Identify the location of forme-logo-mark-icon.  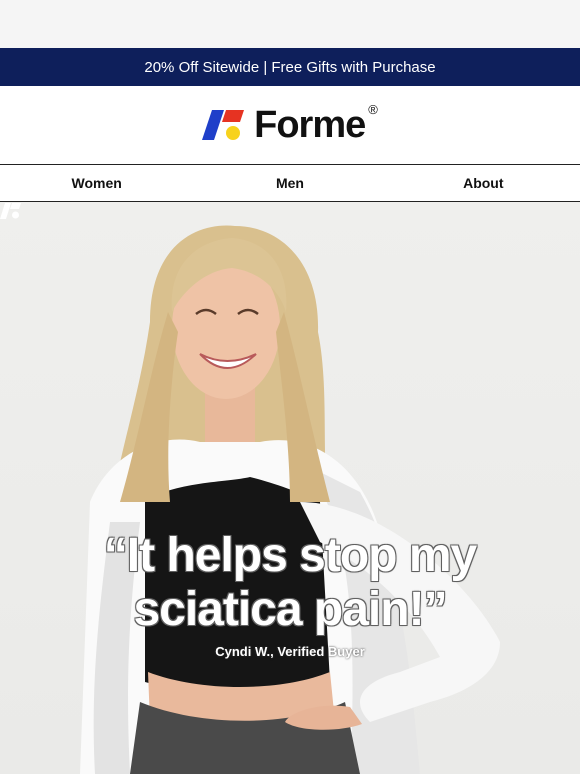
(223, 125).